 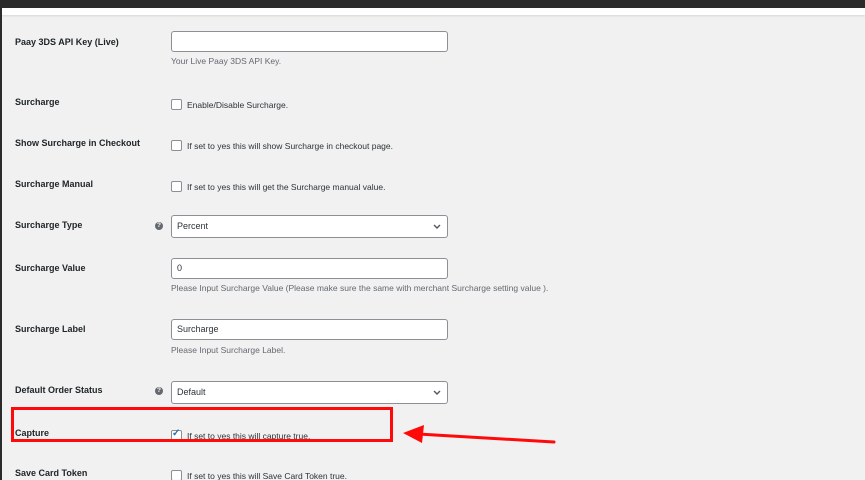 What do you see at coordinates (479, 434) in the screenshot?
I see `annotation-arrow` at bounding box center [479, 434].